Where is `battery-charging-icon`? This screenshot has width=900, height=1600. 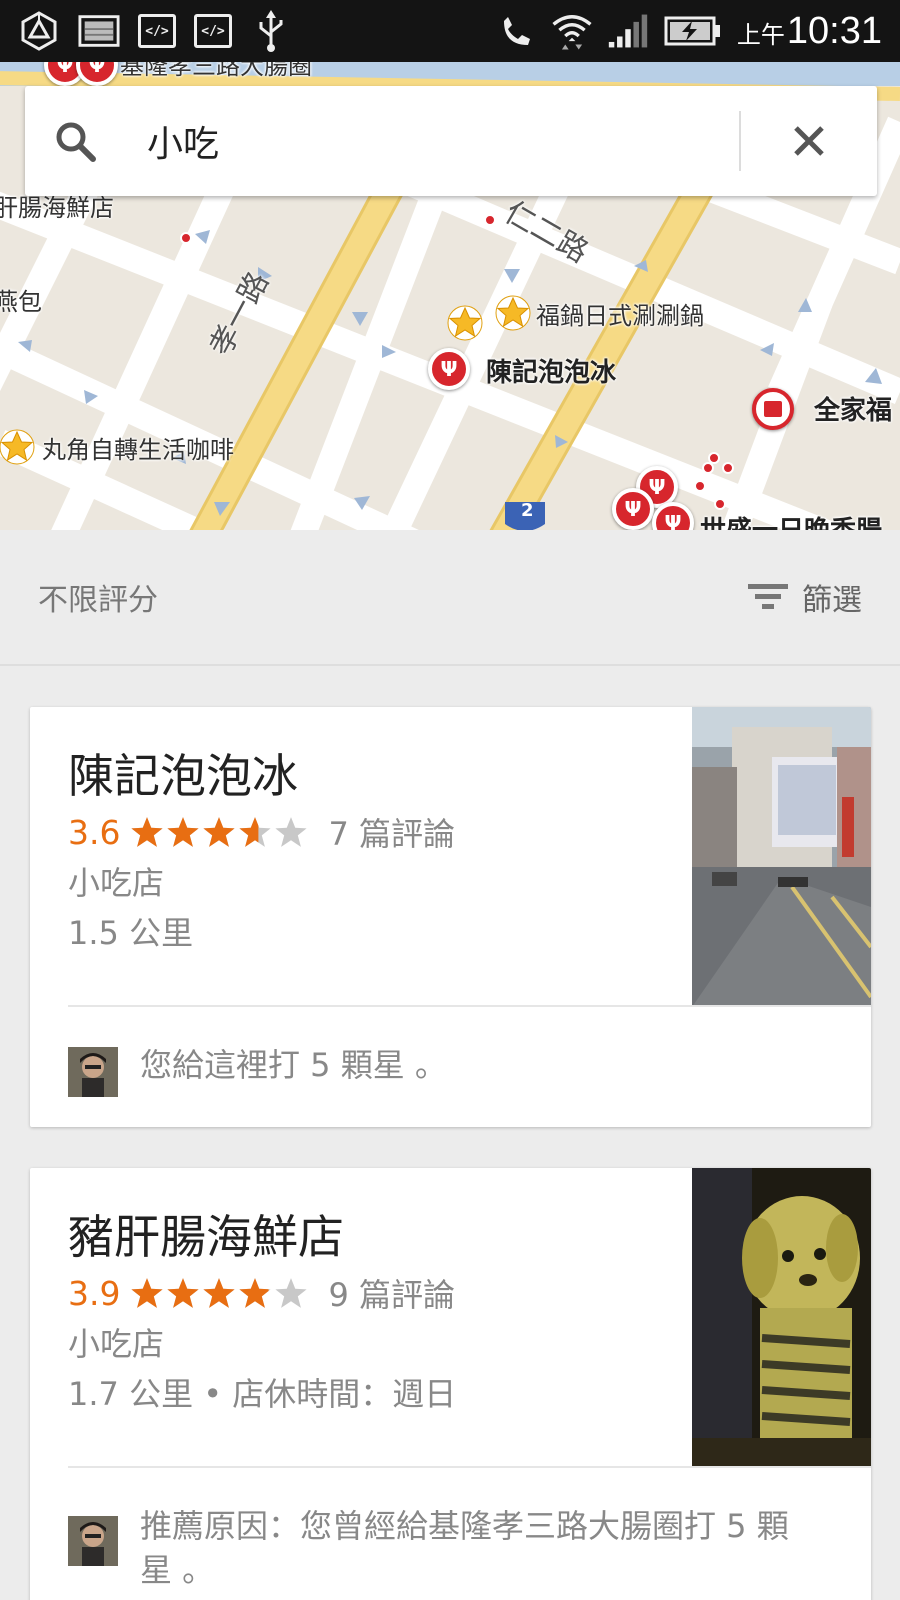 battery-charging-icon is located at coordinates (693, 31).